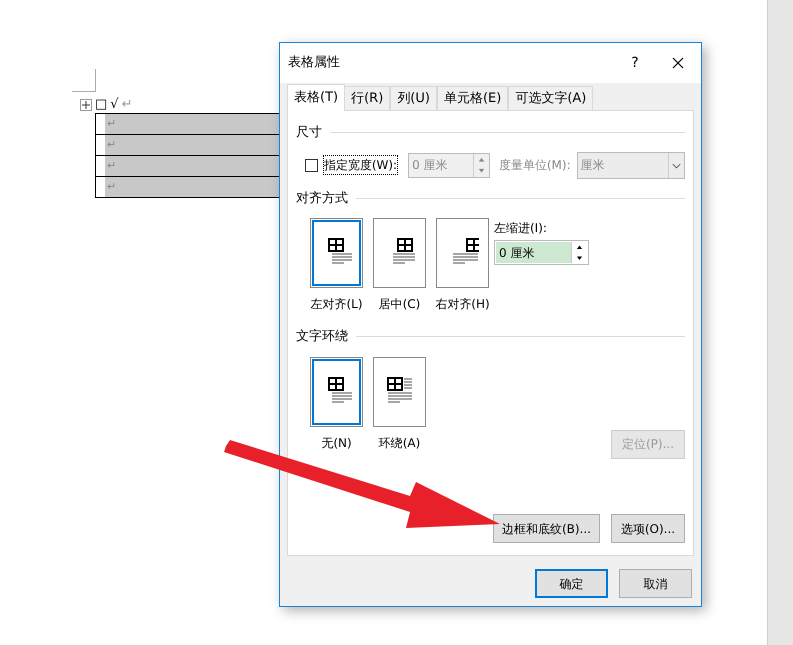  Describe the element at coordinates (314, 63) in the screenshot. I see `window-title: 表格属性` at that location.